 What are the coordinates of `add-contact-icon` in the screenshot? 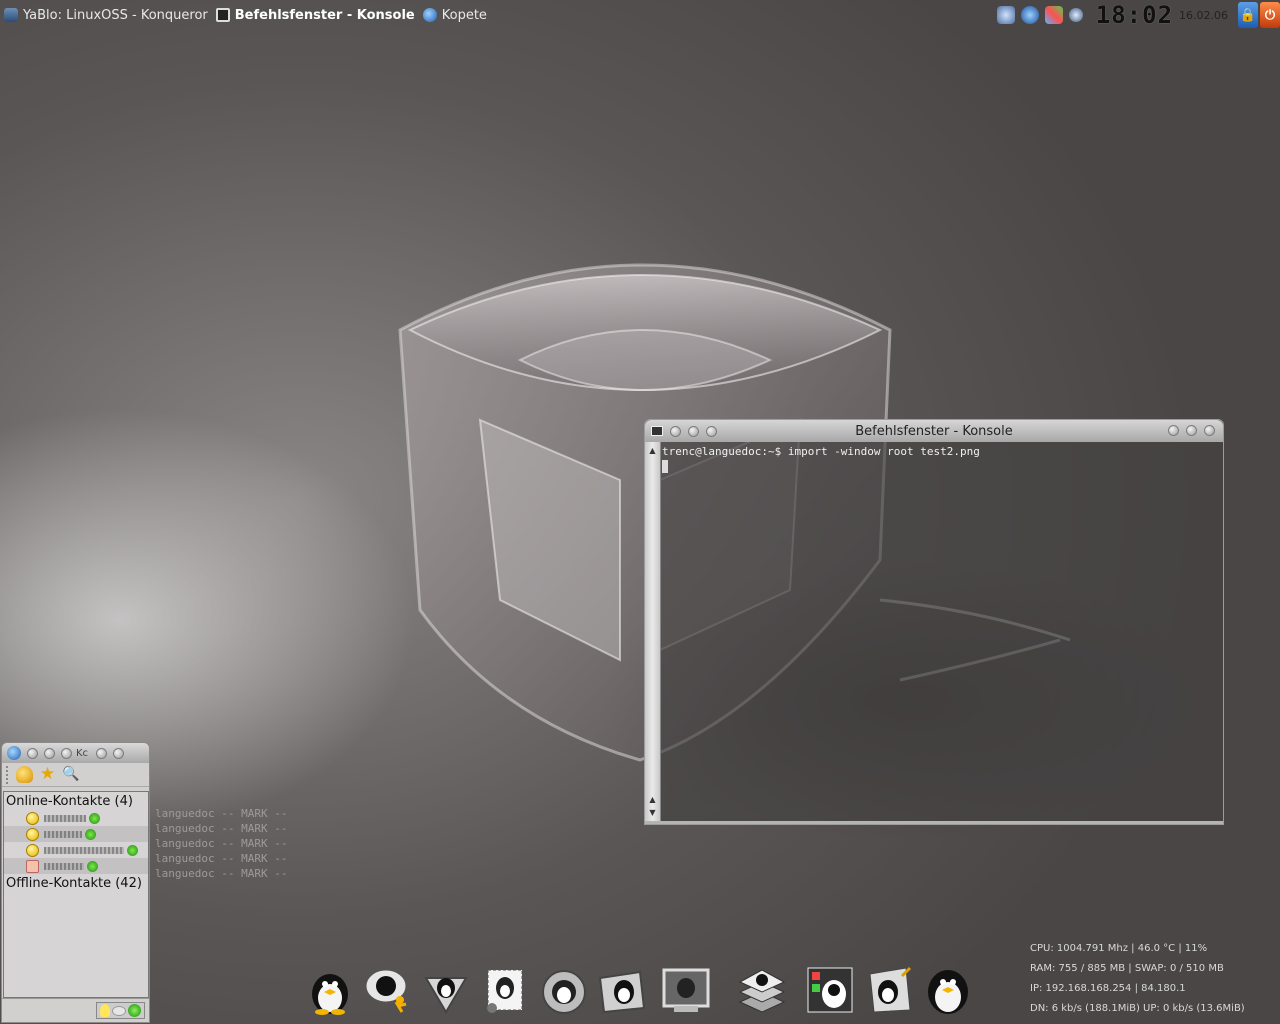 It's located at (24, 774).